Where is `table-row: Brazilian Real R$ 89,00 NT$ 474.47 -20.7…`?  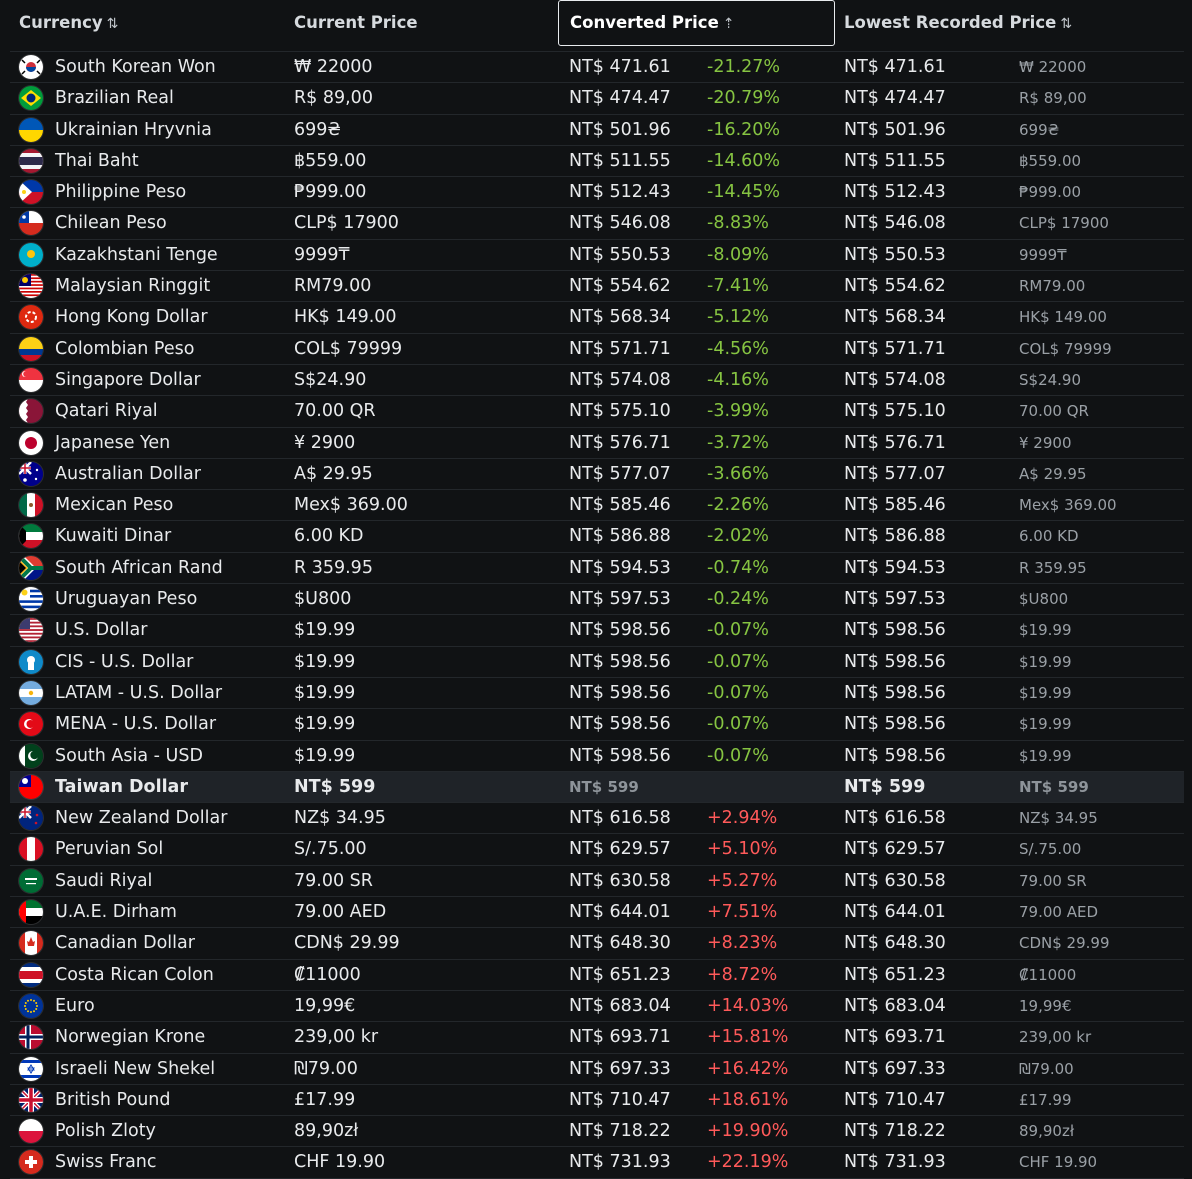
table-row: Brazilian Real R$ 89,00 NT$ 474.47 -20.7… is located at coordinates (597, 99).